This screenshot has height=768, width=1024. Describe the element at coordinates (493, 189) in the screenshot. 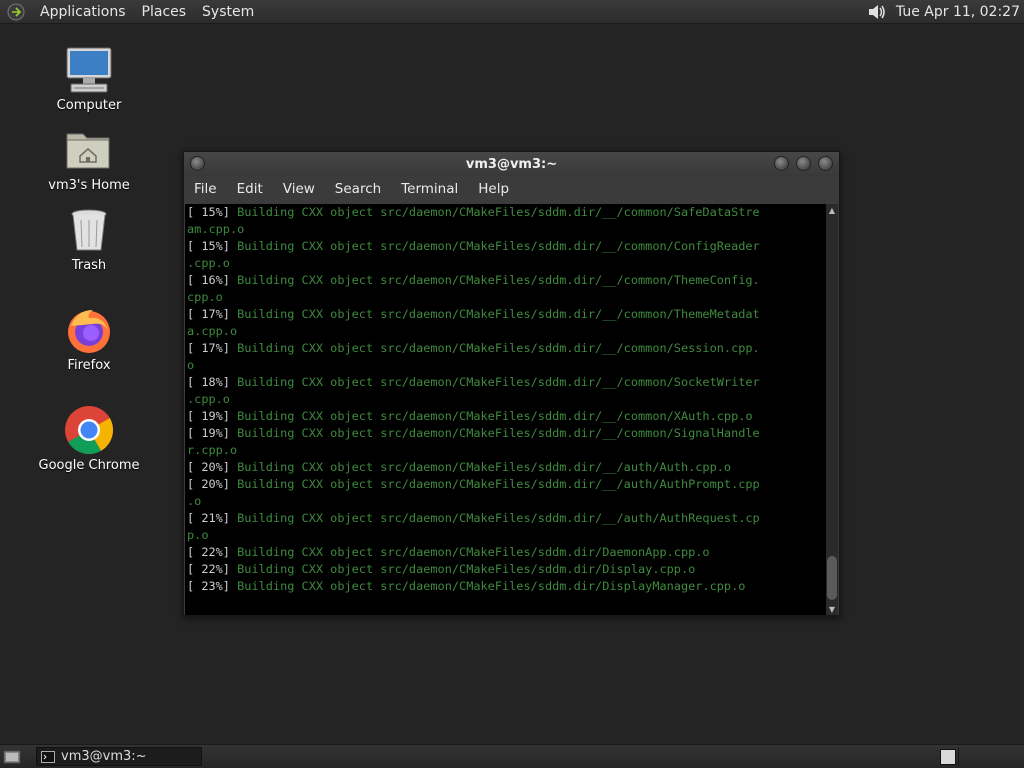

I see `menu-help: Help` at that location.